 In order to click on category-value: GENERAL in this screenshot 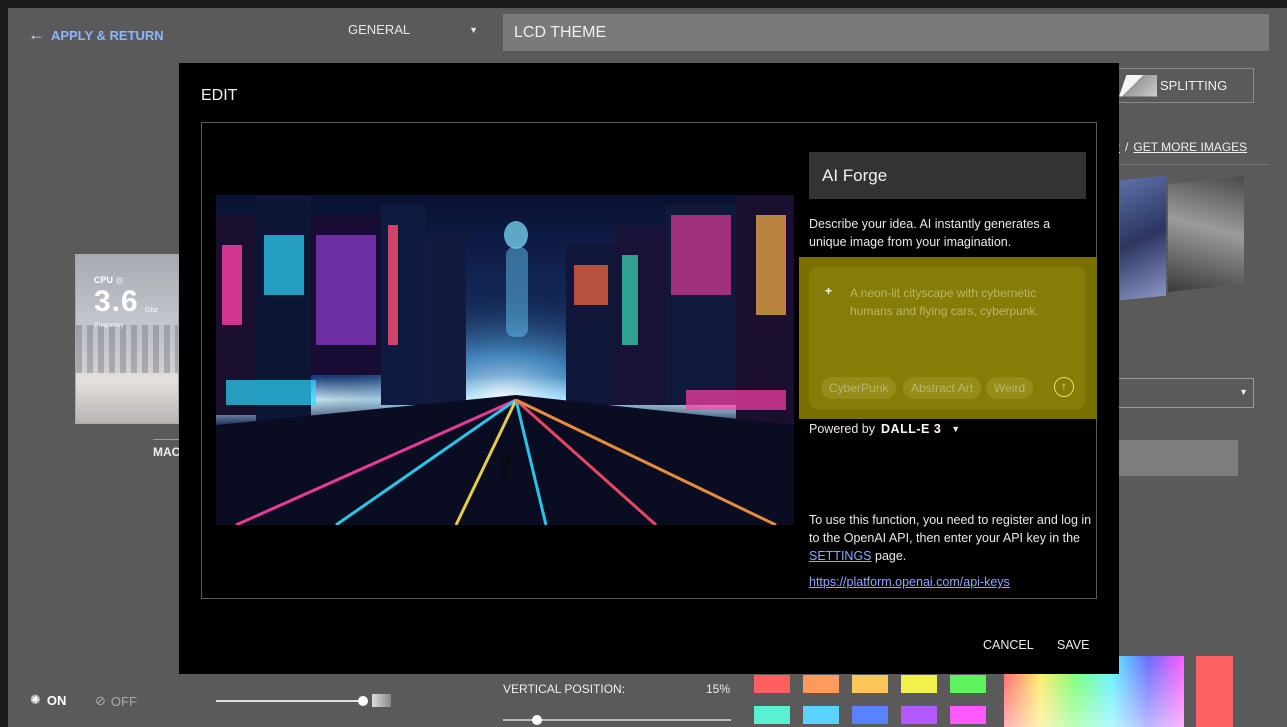, I will do `click(379, 29)`.